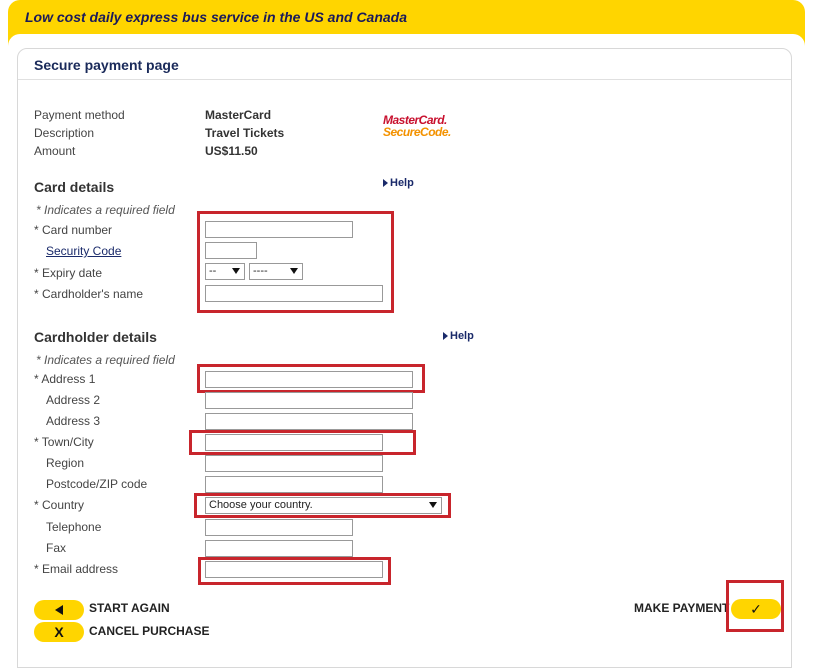 The width and height of the screenshot is (813, 668). I want to click on region-label: Region, so click(65, 463).